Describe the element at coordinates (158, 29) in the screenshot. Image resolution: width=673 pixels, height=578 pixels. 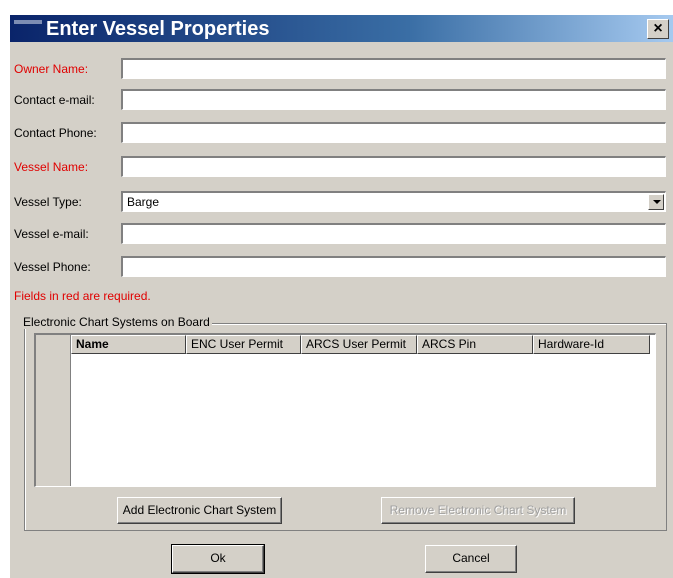
I see `dialog-title: Enter Vessel Properties` at that location.